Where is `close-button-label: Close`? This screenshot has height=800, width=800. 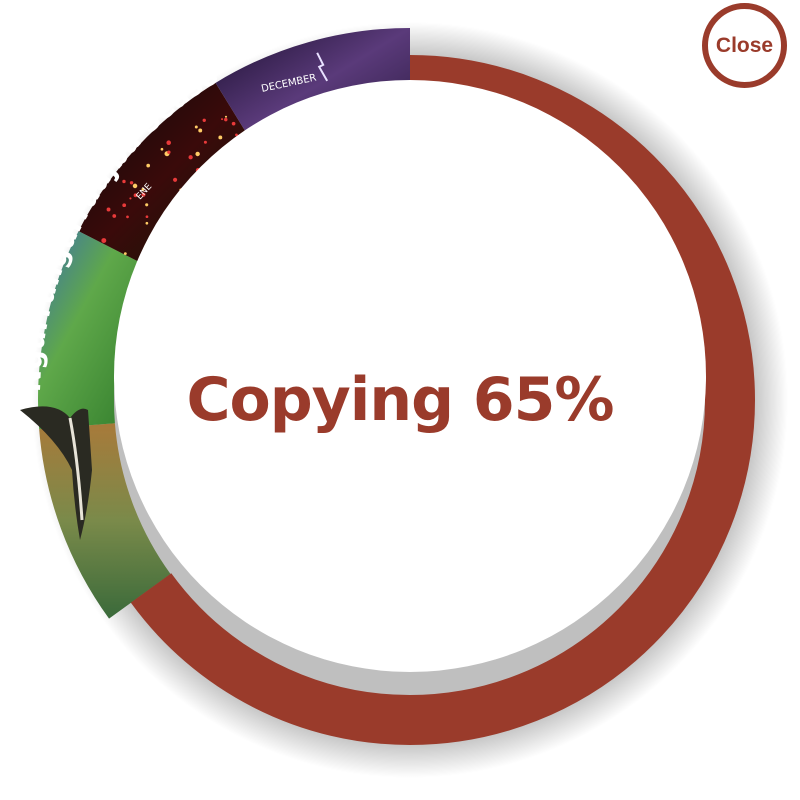
close-button-label: Close is located at coordinates (744, 46).